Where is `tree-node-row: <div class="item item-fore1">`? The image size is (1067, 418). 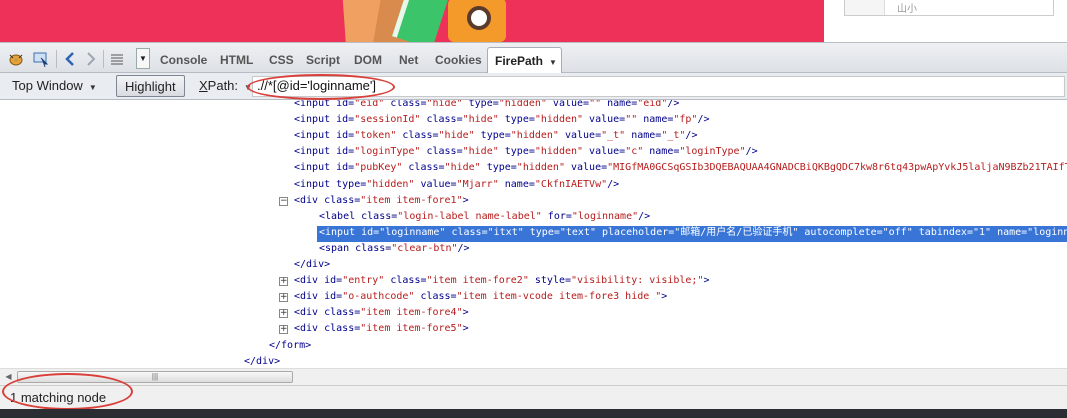
tree-node-row: <div class="item item-fore1"> is located at coordinates (383, 202).